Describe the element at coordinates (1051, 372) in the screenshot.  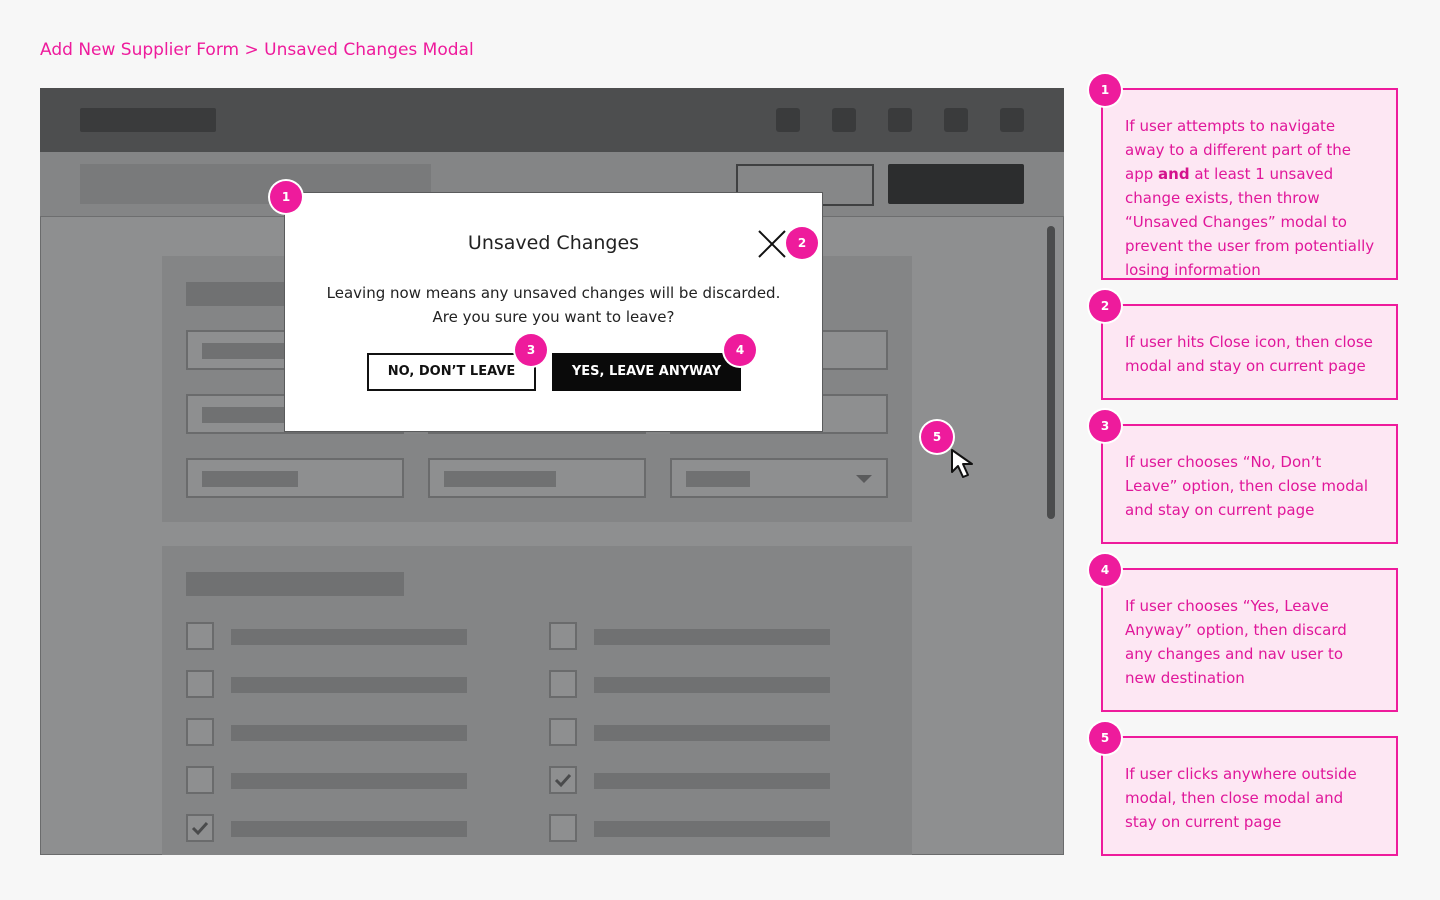
I see `scrollbar` at that location.